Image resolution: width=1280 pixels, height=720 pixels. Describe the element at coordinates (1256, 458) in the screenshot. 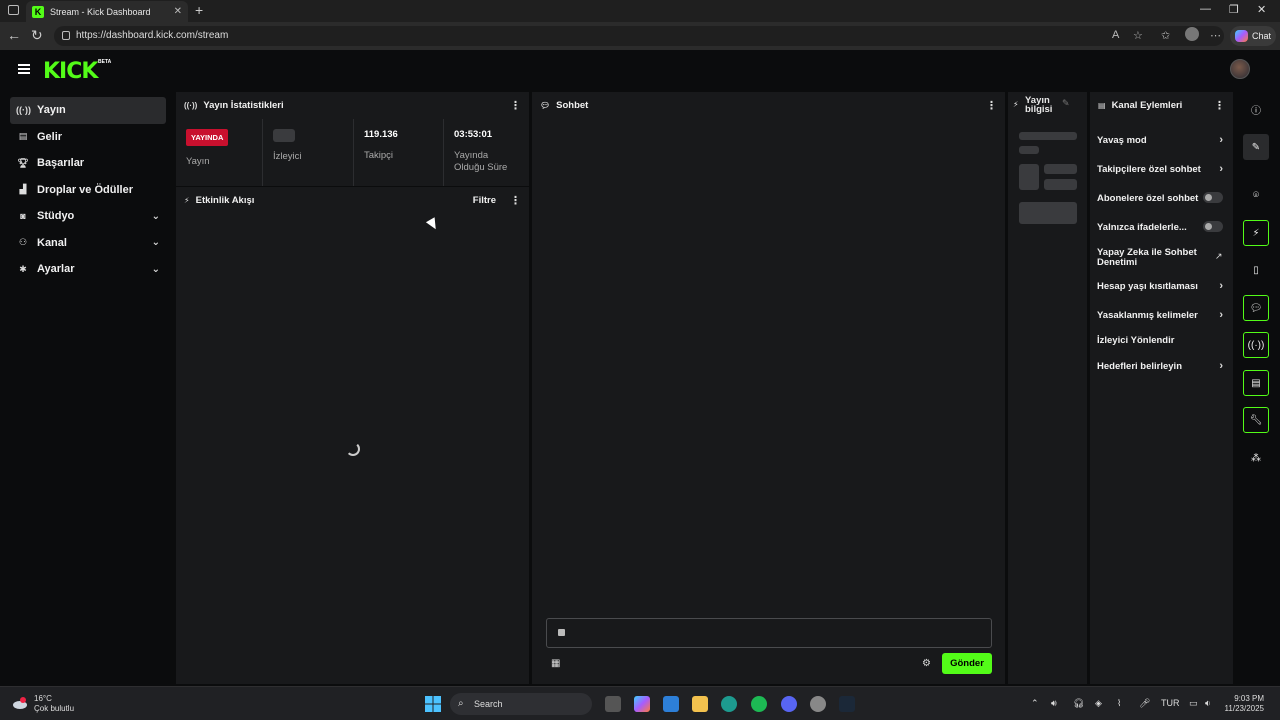

I see `integrations-icon: ⁂` at that location.